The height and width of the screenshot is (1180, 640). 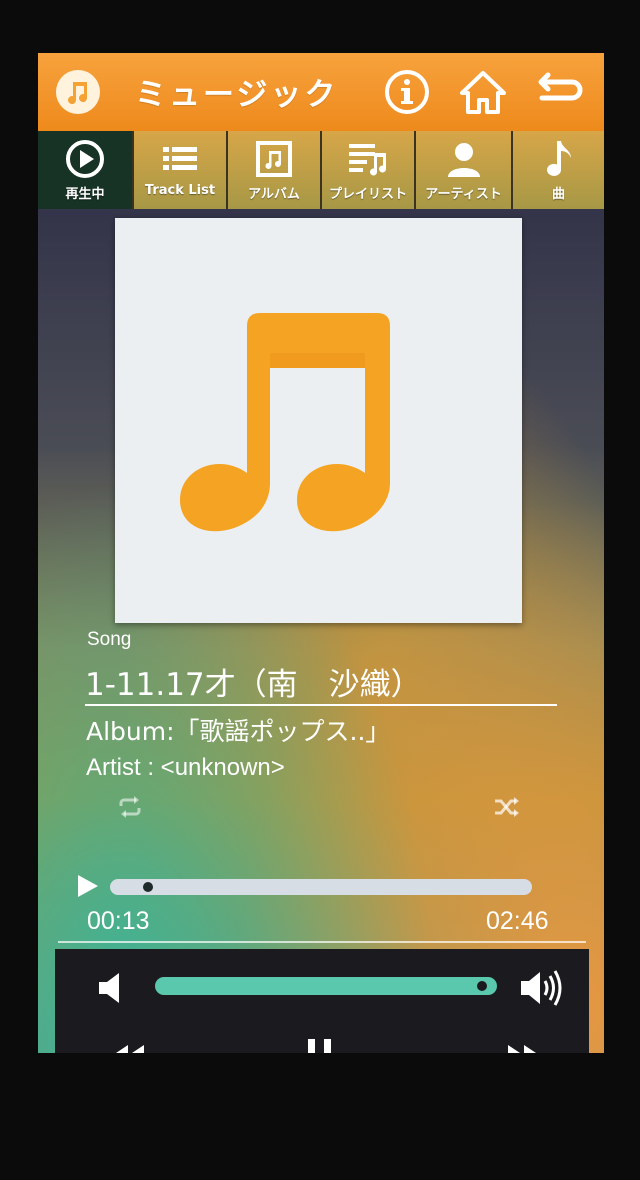 I want to click on home-button, so click(x=483, y=92).